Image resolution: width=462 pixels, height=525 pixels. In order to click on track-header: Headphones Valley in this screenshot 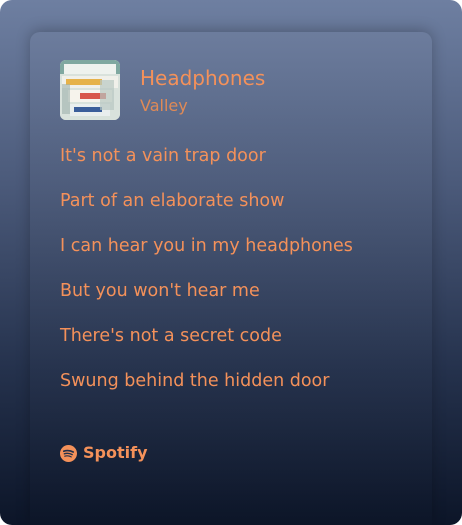, I will do `click(162, 90)`.